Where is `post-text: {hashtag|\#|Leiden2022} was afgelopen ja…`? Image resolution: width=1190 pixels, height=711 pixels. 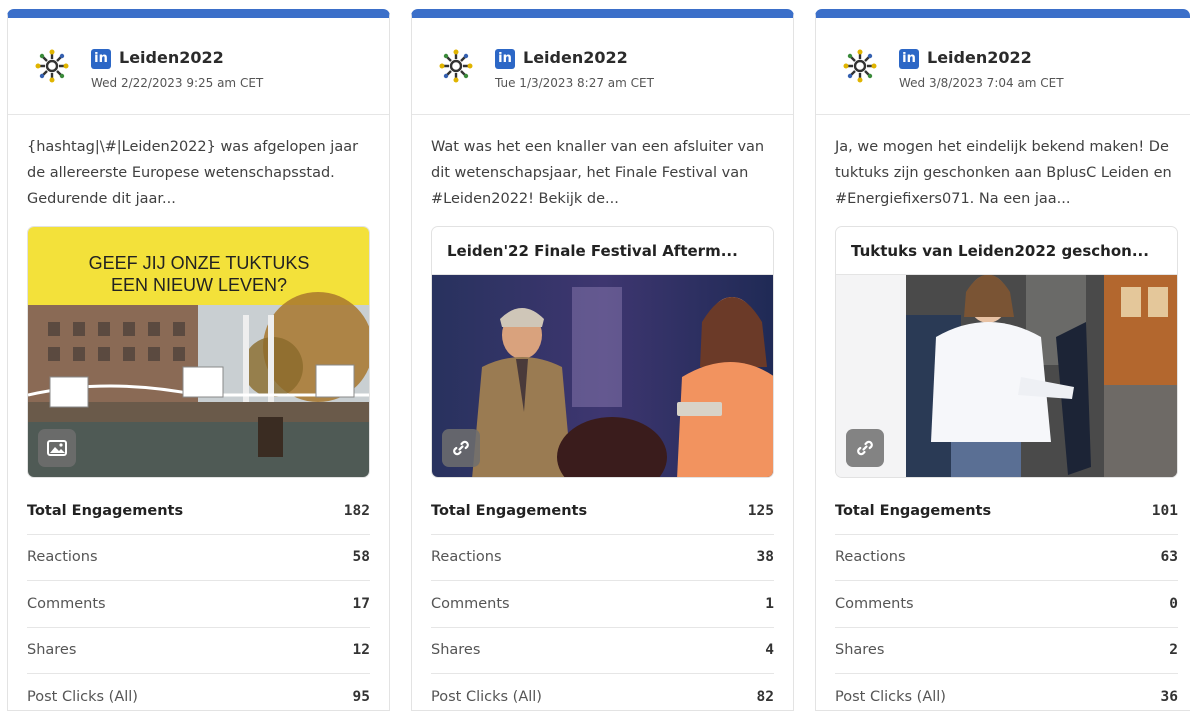
post-text: {hashtag|\#|Leiden2022} was afgelopen ja… is located at coordinates (193, 173).